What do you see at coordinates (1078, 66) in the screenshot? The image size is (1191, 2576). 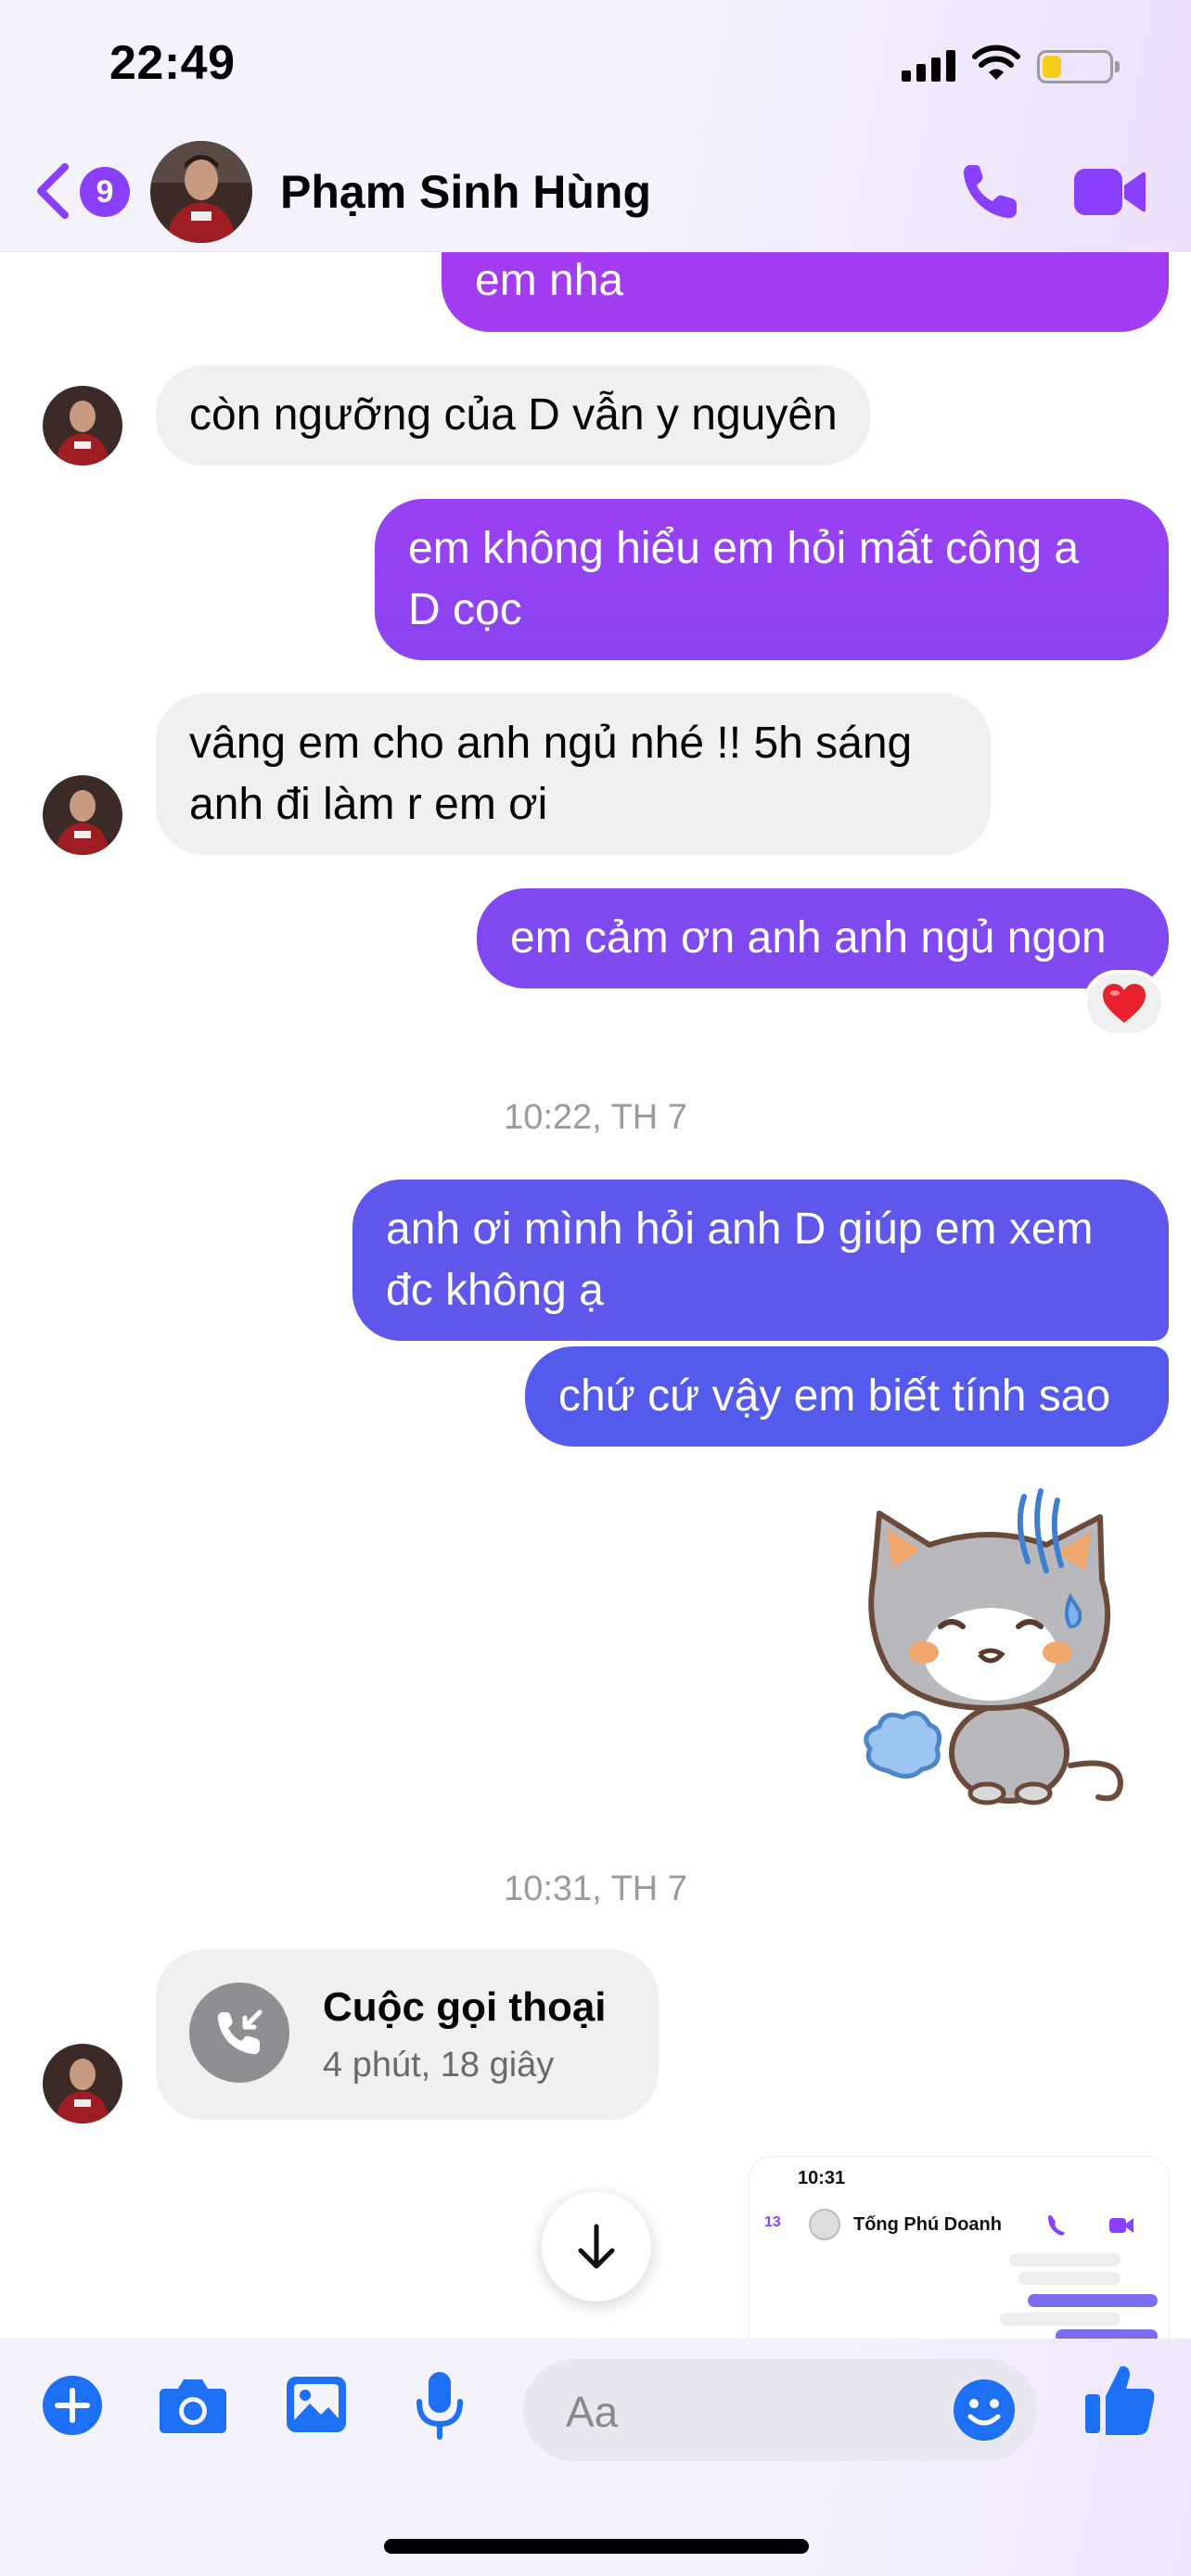 I see `battery-icon` at bounding box center [1078, 66].